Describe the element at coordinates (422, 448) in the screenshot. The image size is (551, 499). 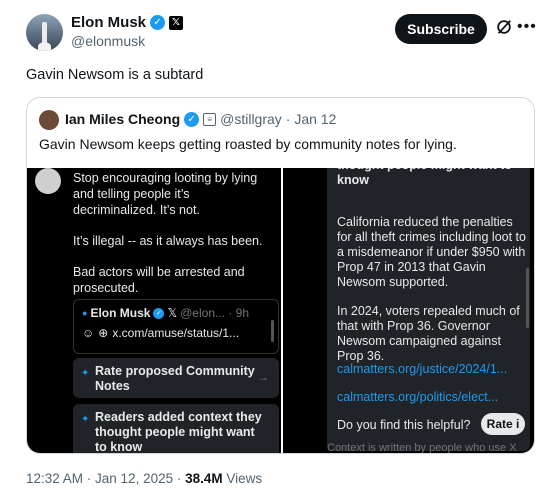
I see `note-footer: Context is written by people who use X` at that location.